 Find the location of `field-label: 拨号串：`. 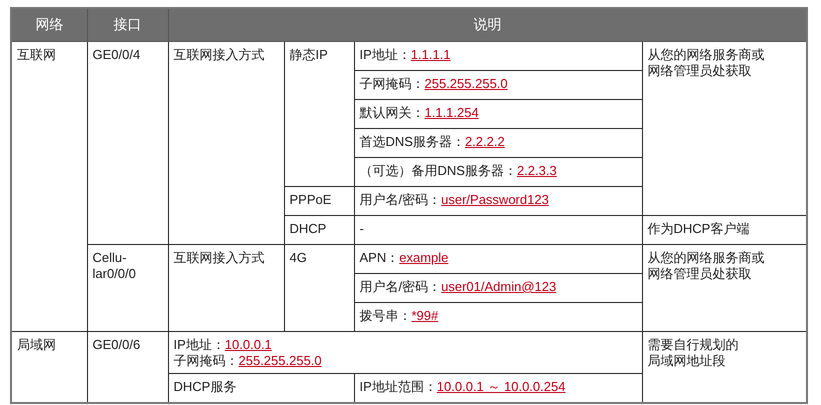

field-label: 拨号串： is located at coordinates (386, 315).